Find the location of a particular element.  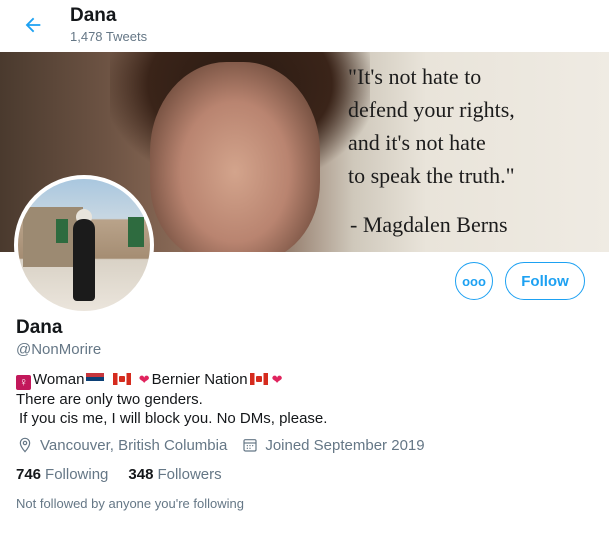

follow-counts: 746 Following 348 Followers is located at coordinates (129, 474).